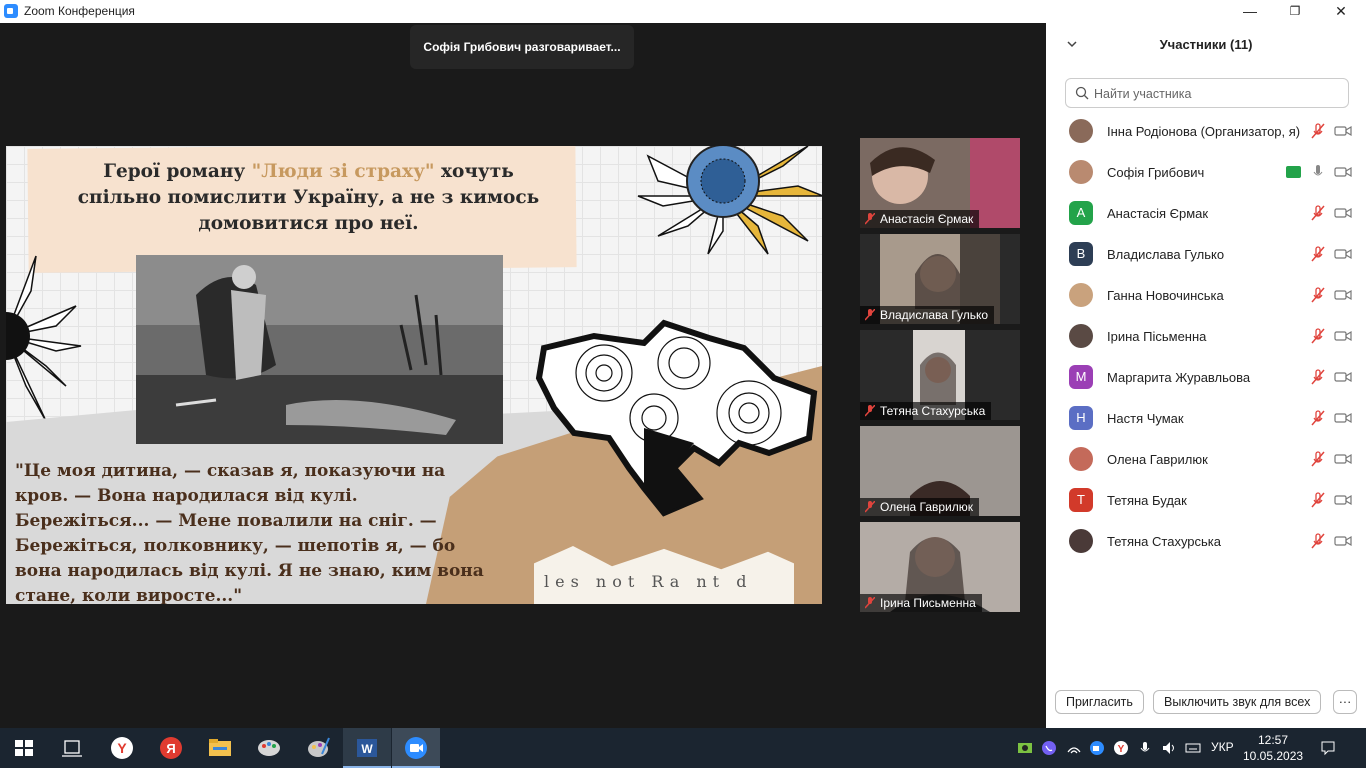  Describe the element at coordinates (729, 200) in the screenshot. I see `sunflower-illustration` at that location.